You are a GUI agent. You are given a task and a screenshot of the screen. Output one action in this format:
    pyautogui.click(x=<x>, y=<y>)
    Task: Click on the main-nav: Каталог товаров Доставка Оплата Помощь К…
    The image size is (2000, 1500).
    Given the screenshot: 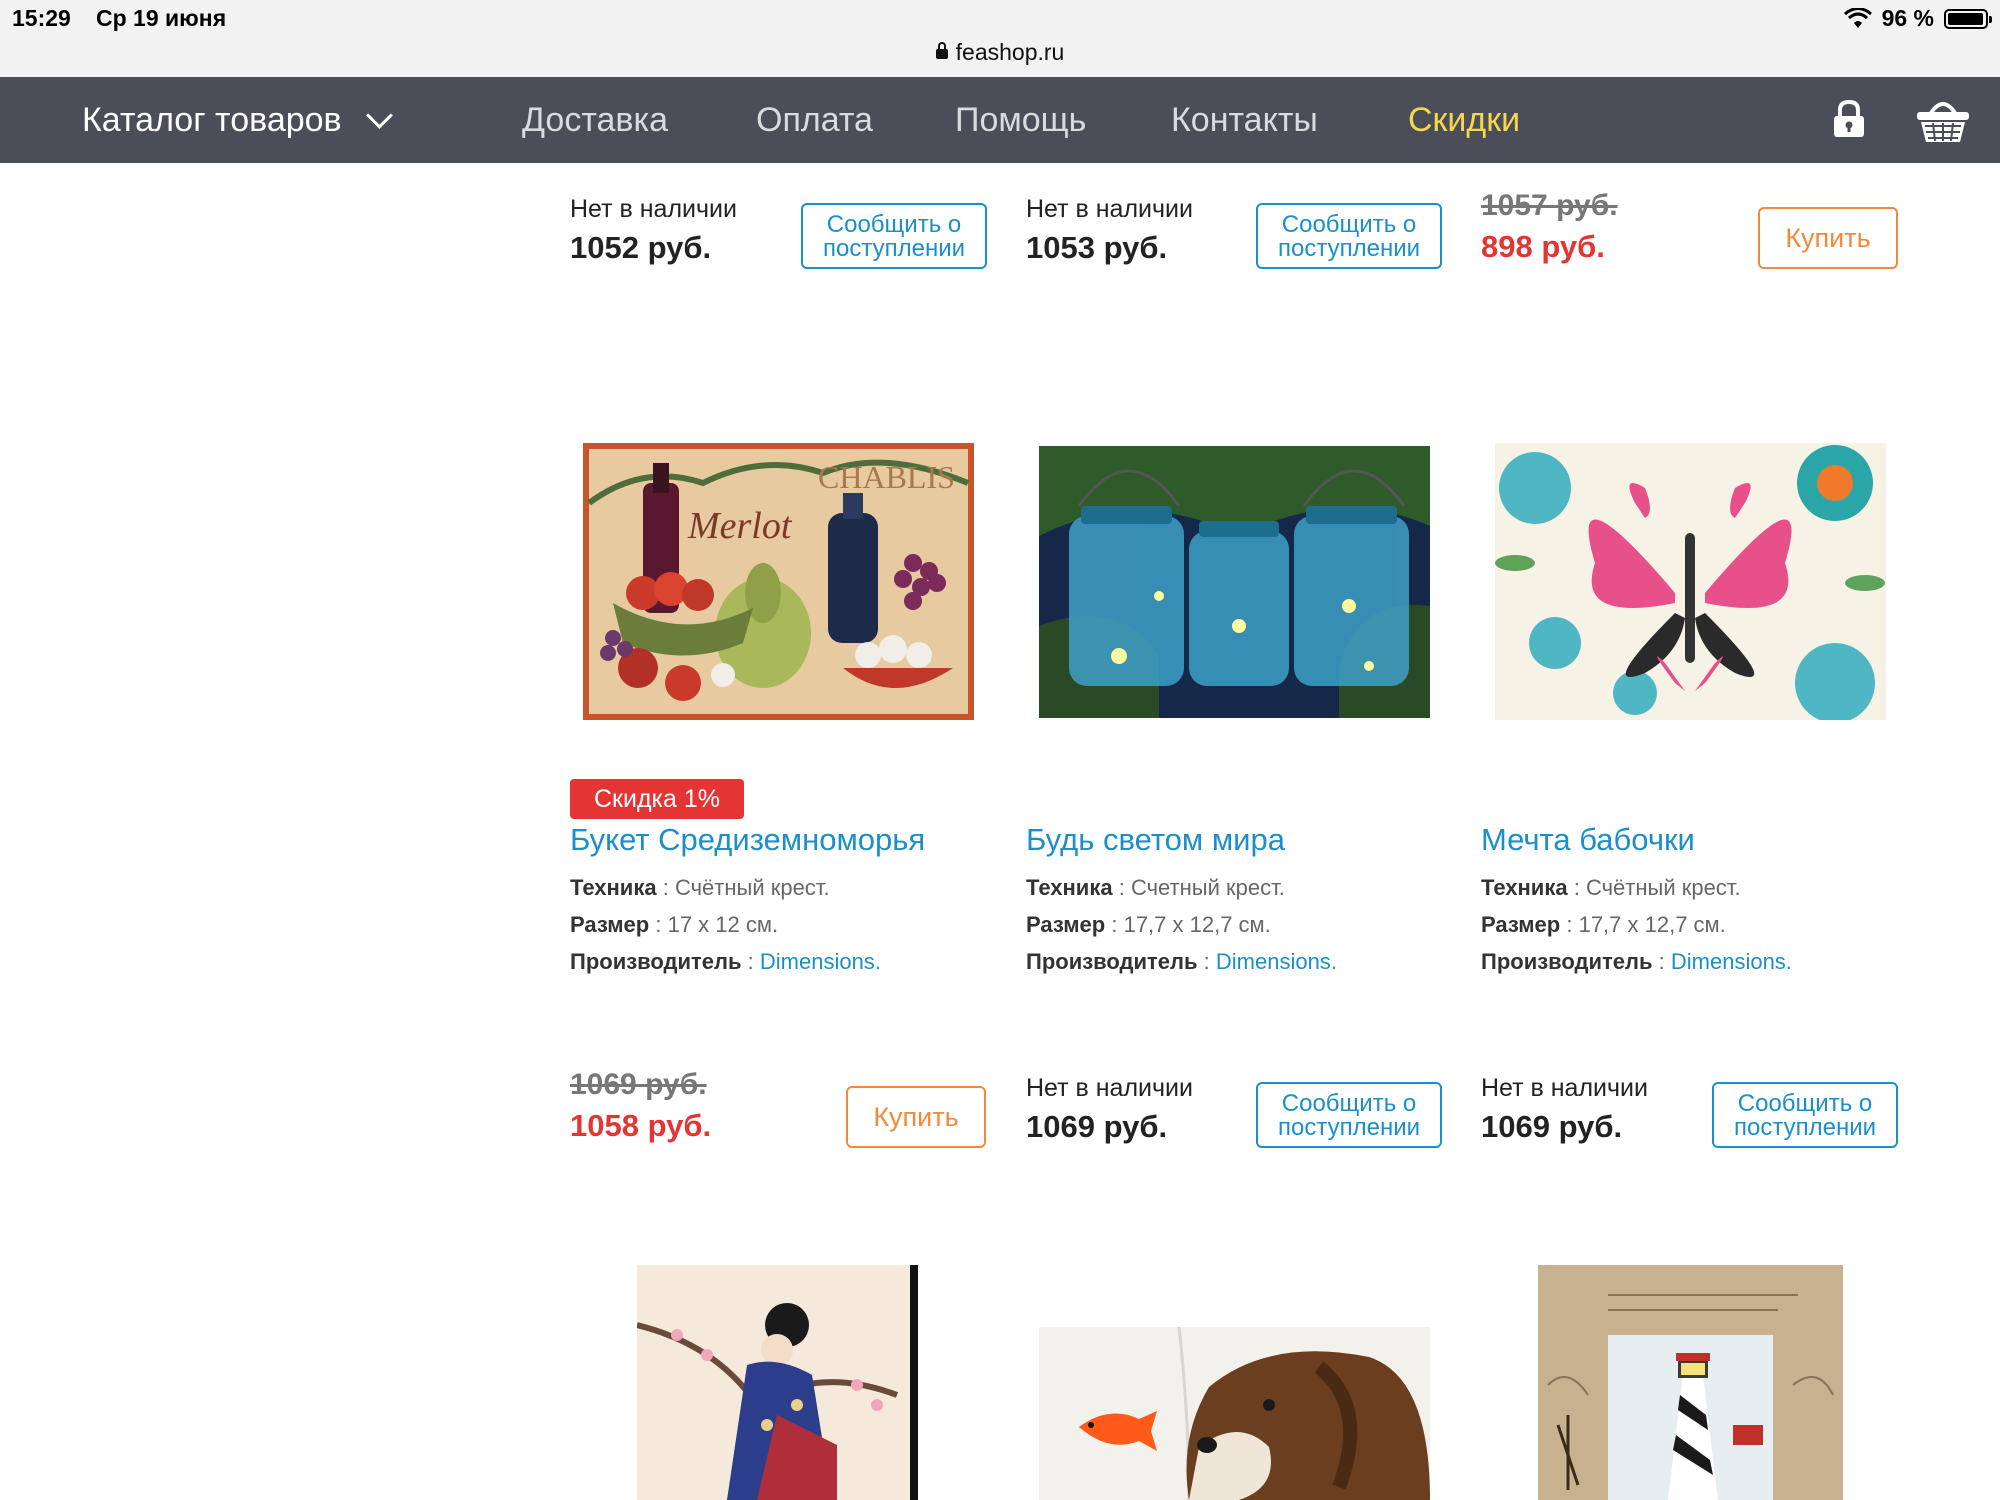 What is the action you would take?
    pyautogui.click(x=1000, y=120)
    